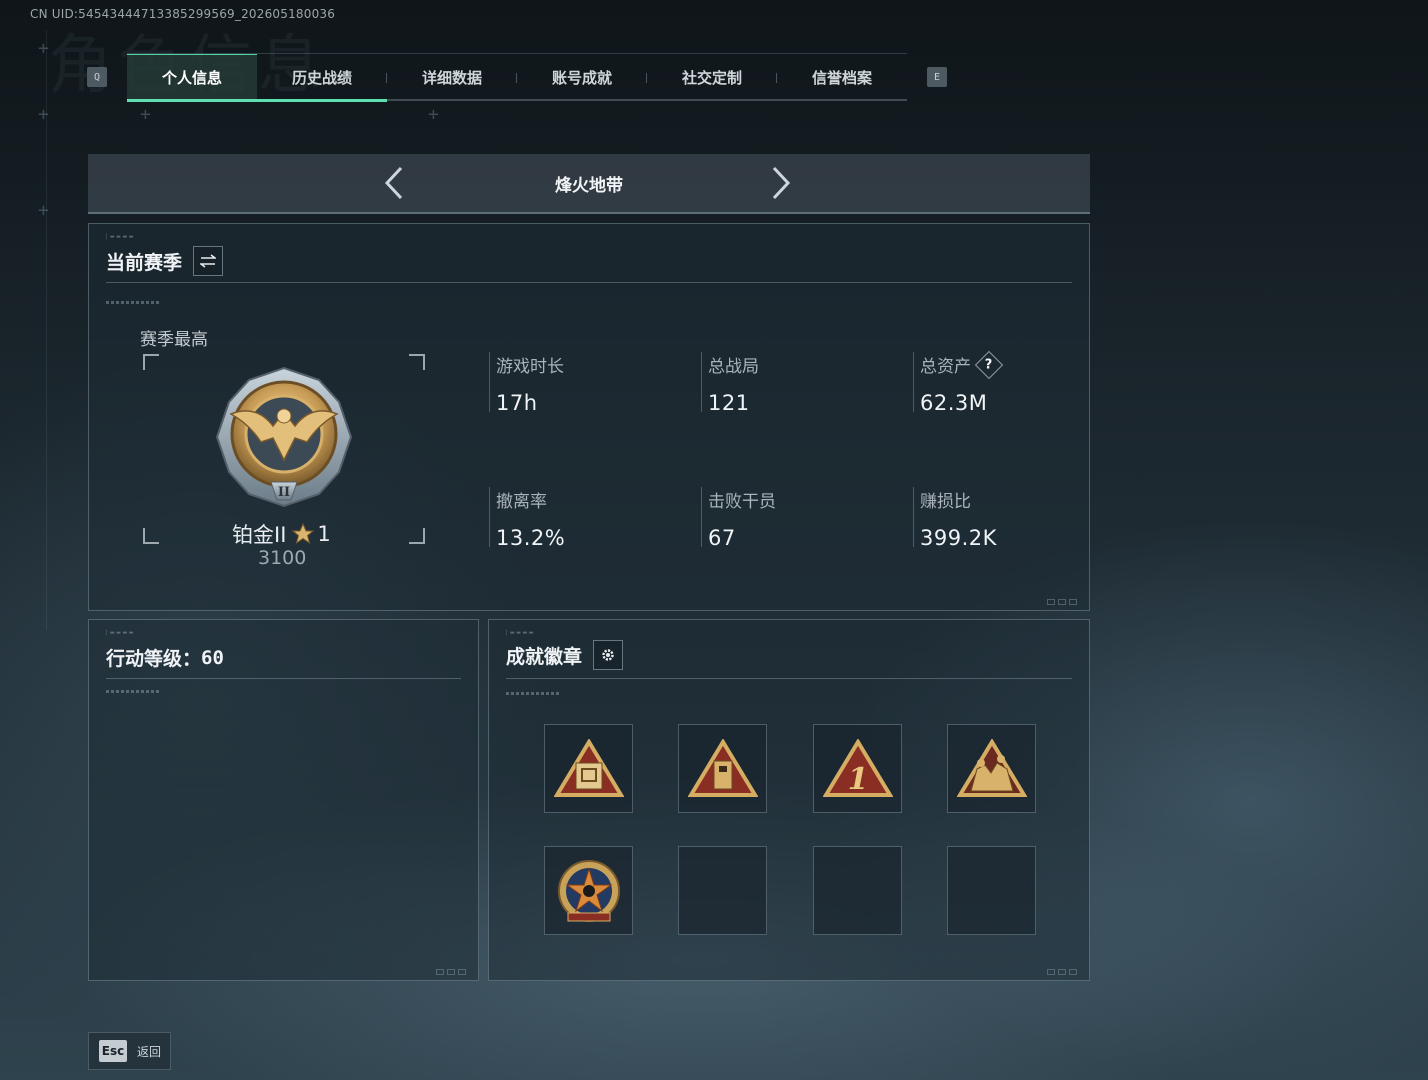 The height and width of the screenshot is (1080, 1428). What do you see at coordinates (212, 657) in the screenshot?
I see `level-value: 60` at bounding box center [212, 657].